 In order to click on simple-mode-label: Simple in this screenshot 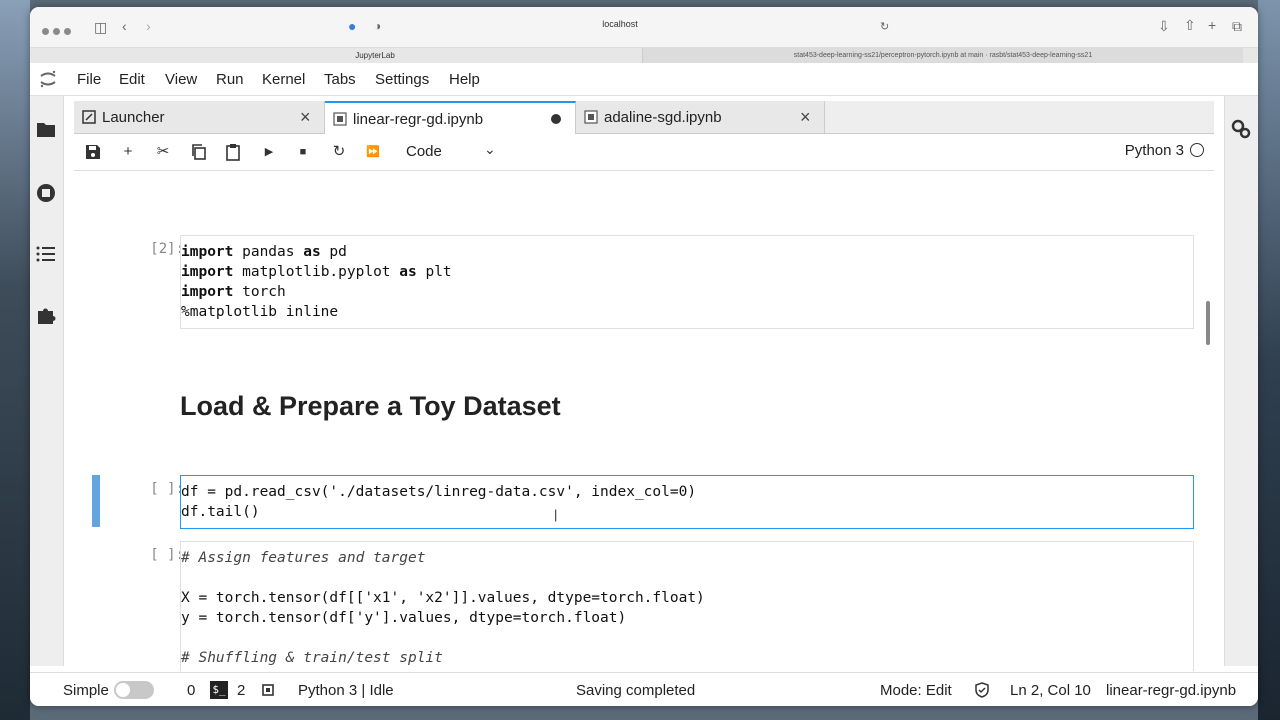, I will do `click(86, 690)`.